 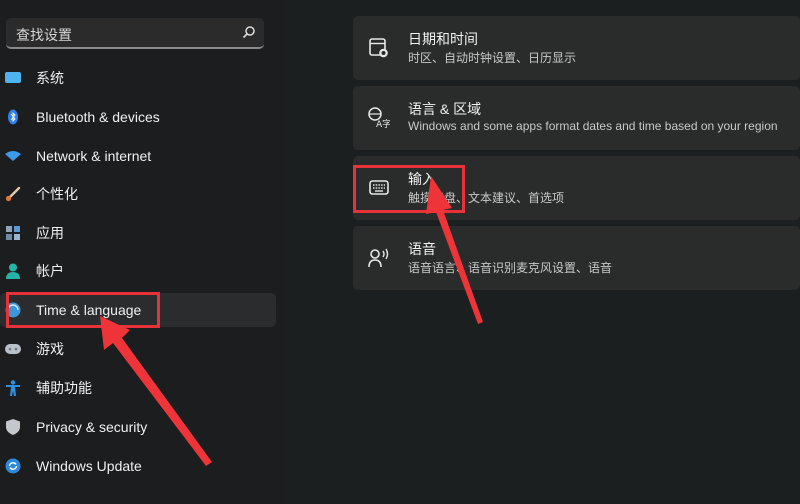 What do you see at coordinates (492, 58) in the screenshot?
I see `card-subtitle: 时区、自动时钟设置、日历显示` at bounding box center [492, 58].